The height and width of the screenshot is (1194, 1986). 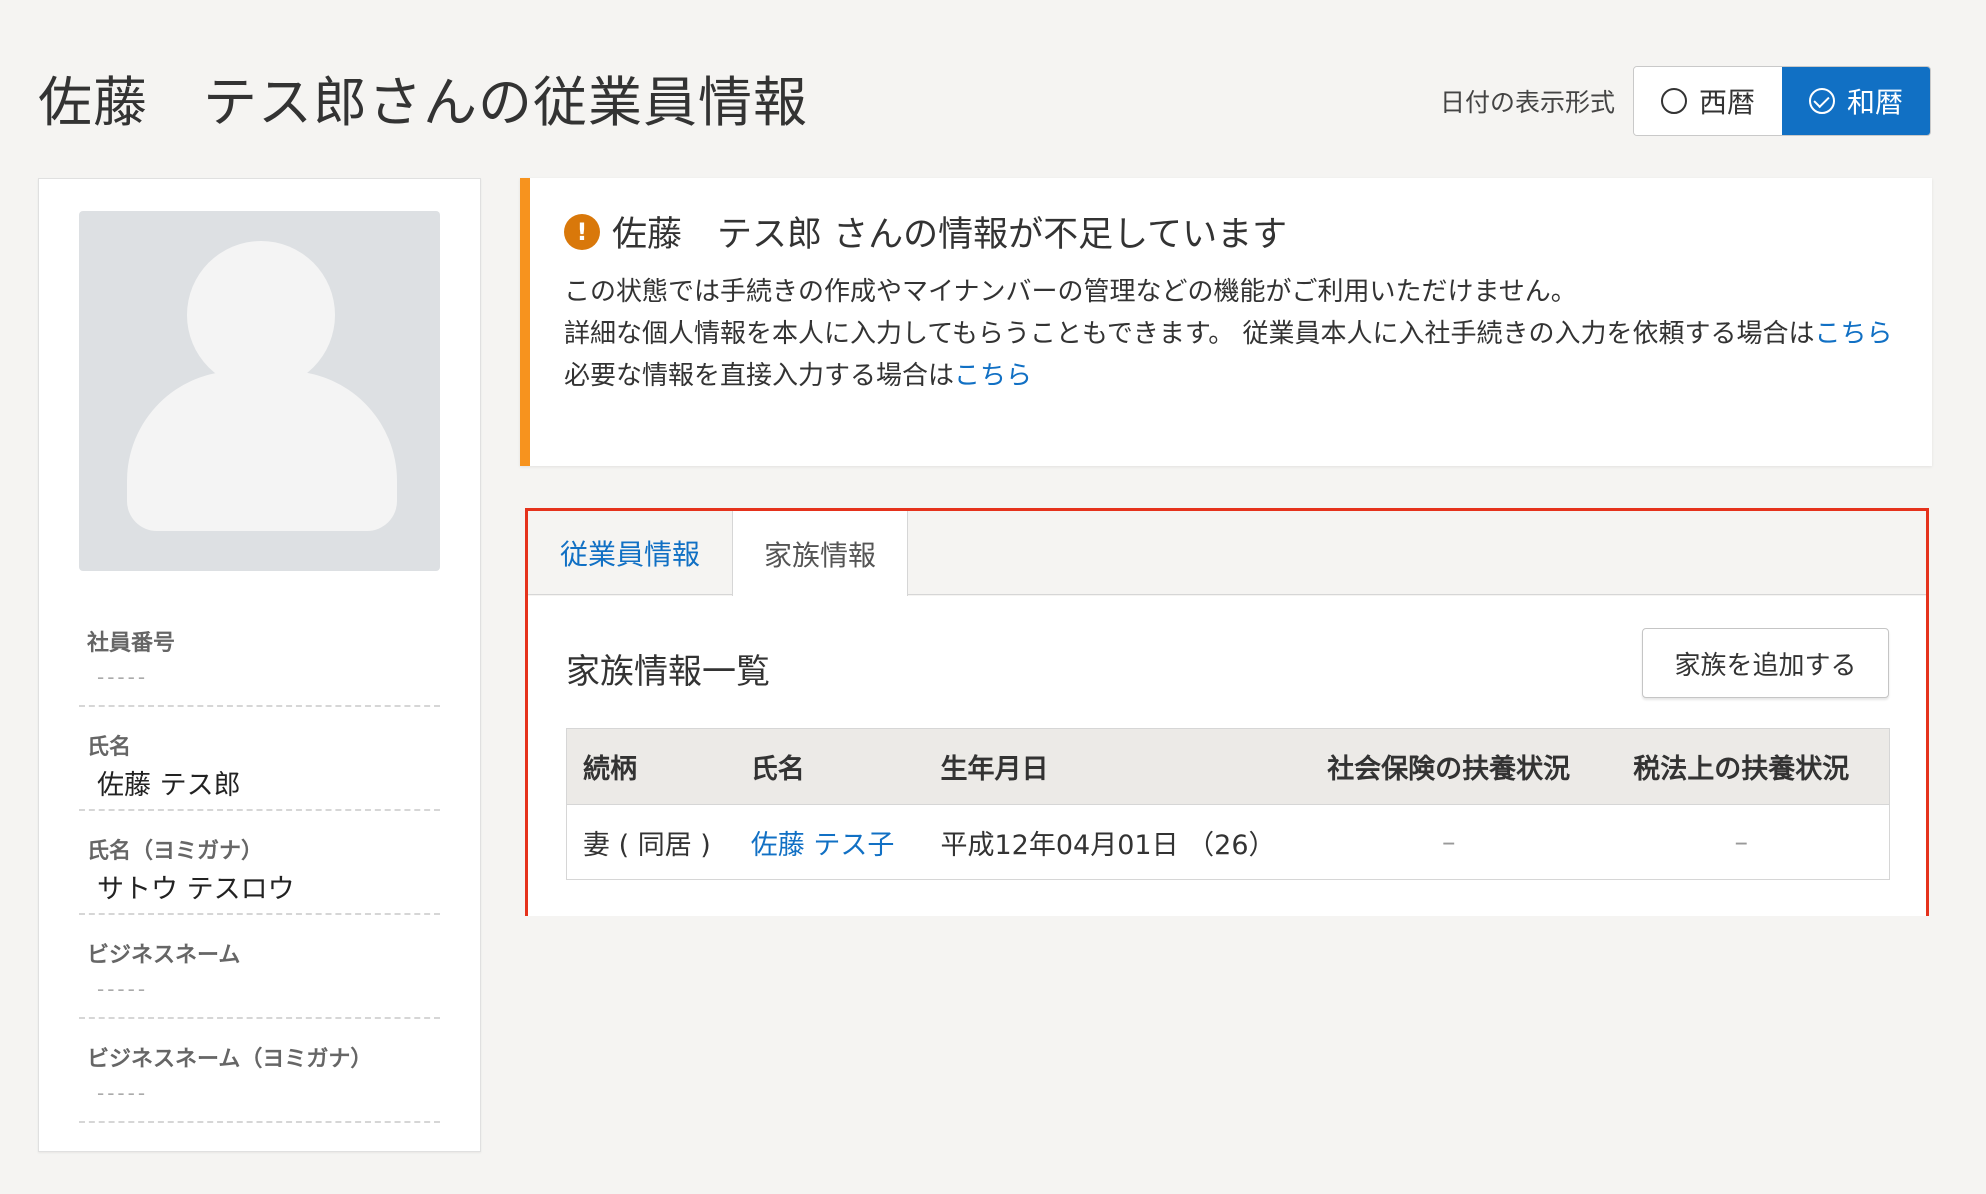 What do you see at coordinates (169, 785) in the screenshot?
I see `field-value: 佐藤 テス郎` at bounding box center [169, 785].